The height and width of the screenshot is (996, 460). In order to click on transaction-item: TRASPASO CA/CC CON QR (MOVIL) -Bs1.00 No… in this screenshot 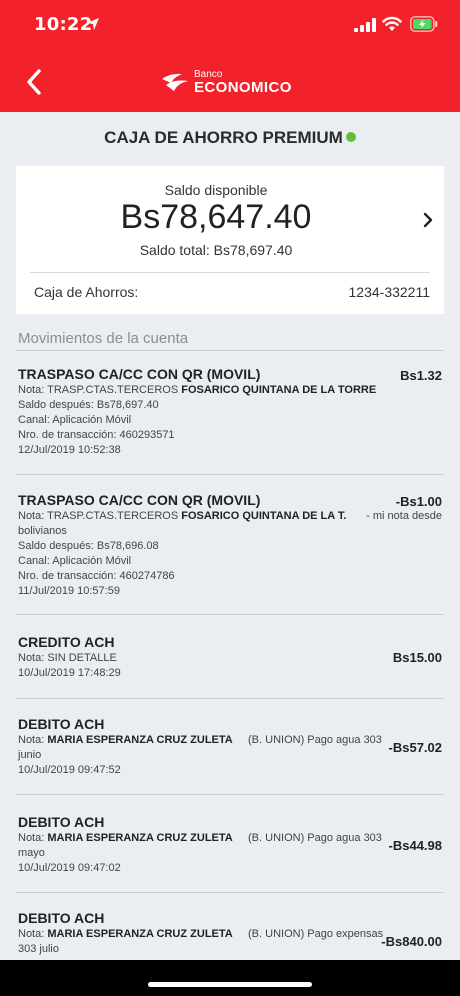, I will do `click(230, 555)`.